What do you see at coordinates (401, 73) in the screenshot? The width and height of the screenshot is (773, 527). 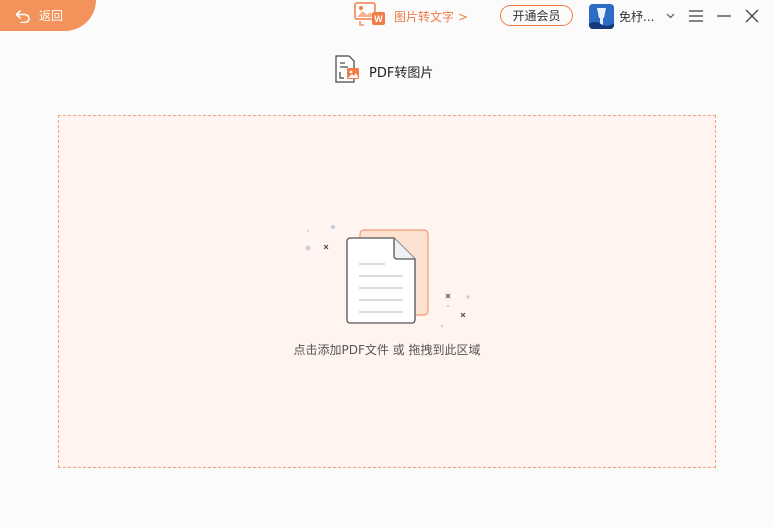 I see `tool-title-label: PDF转图片` at bounding box center [401, 73].